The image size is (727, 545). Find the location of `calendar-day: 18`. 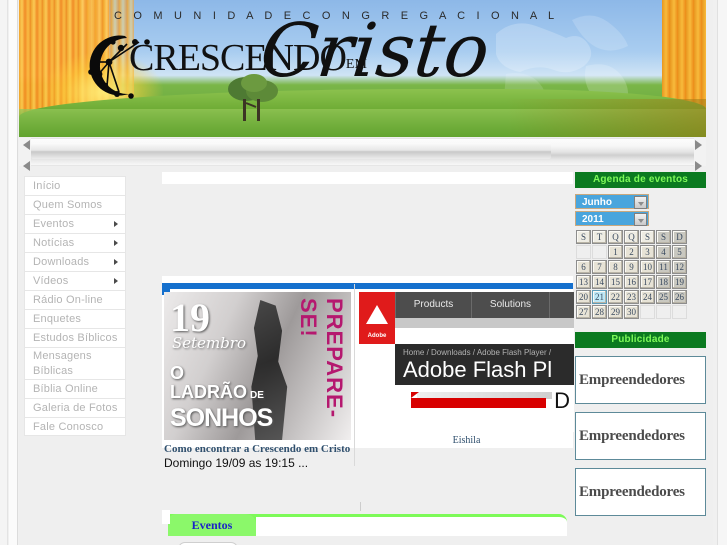

calendar-day: 18 is located at coordinates (663, 282).